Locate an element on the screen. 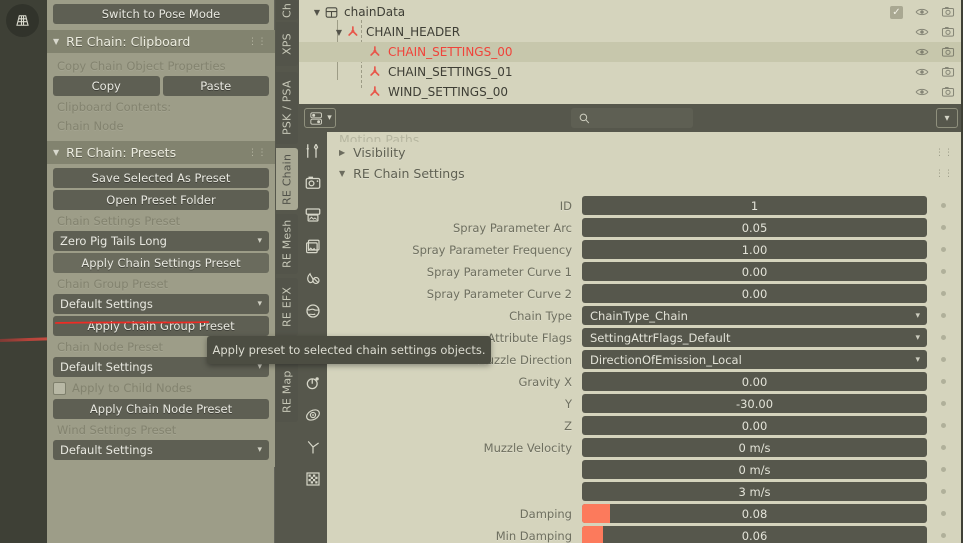 This screenshot has width=963, height=543. property-field: Muzzle Velocity 0 m/s is located at coordinates (645, 447).